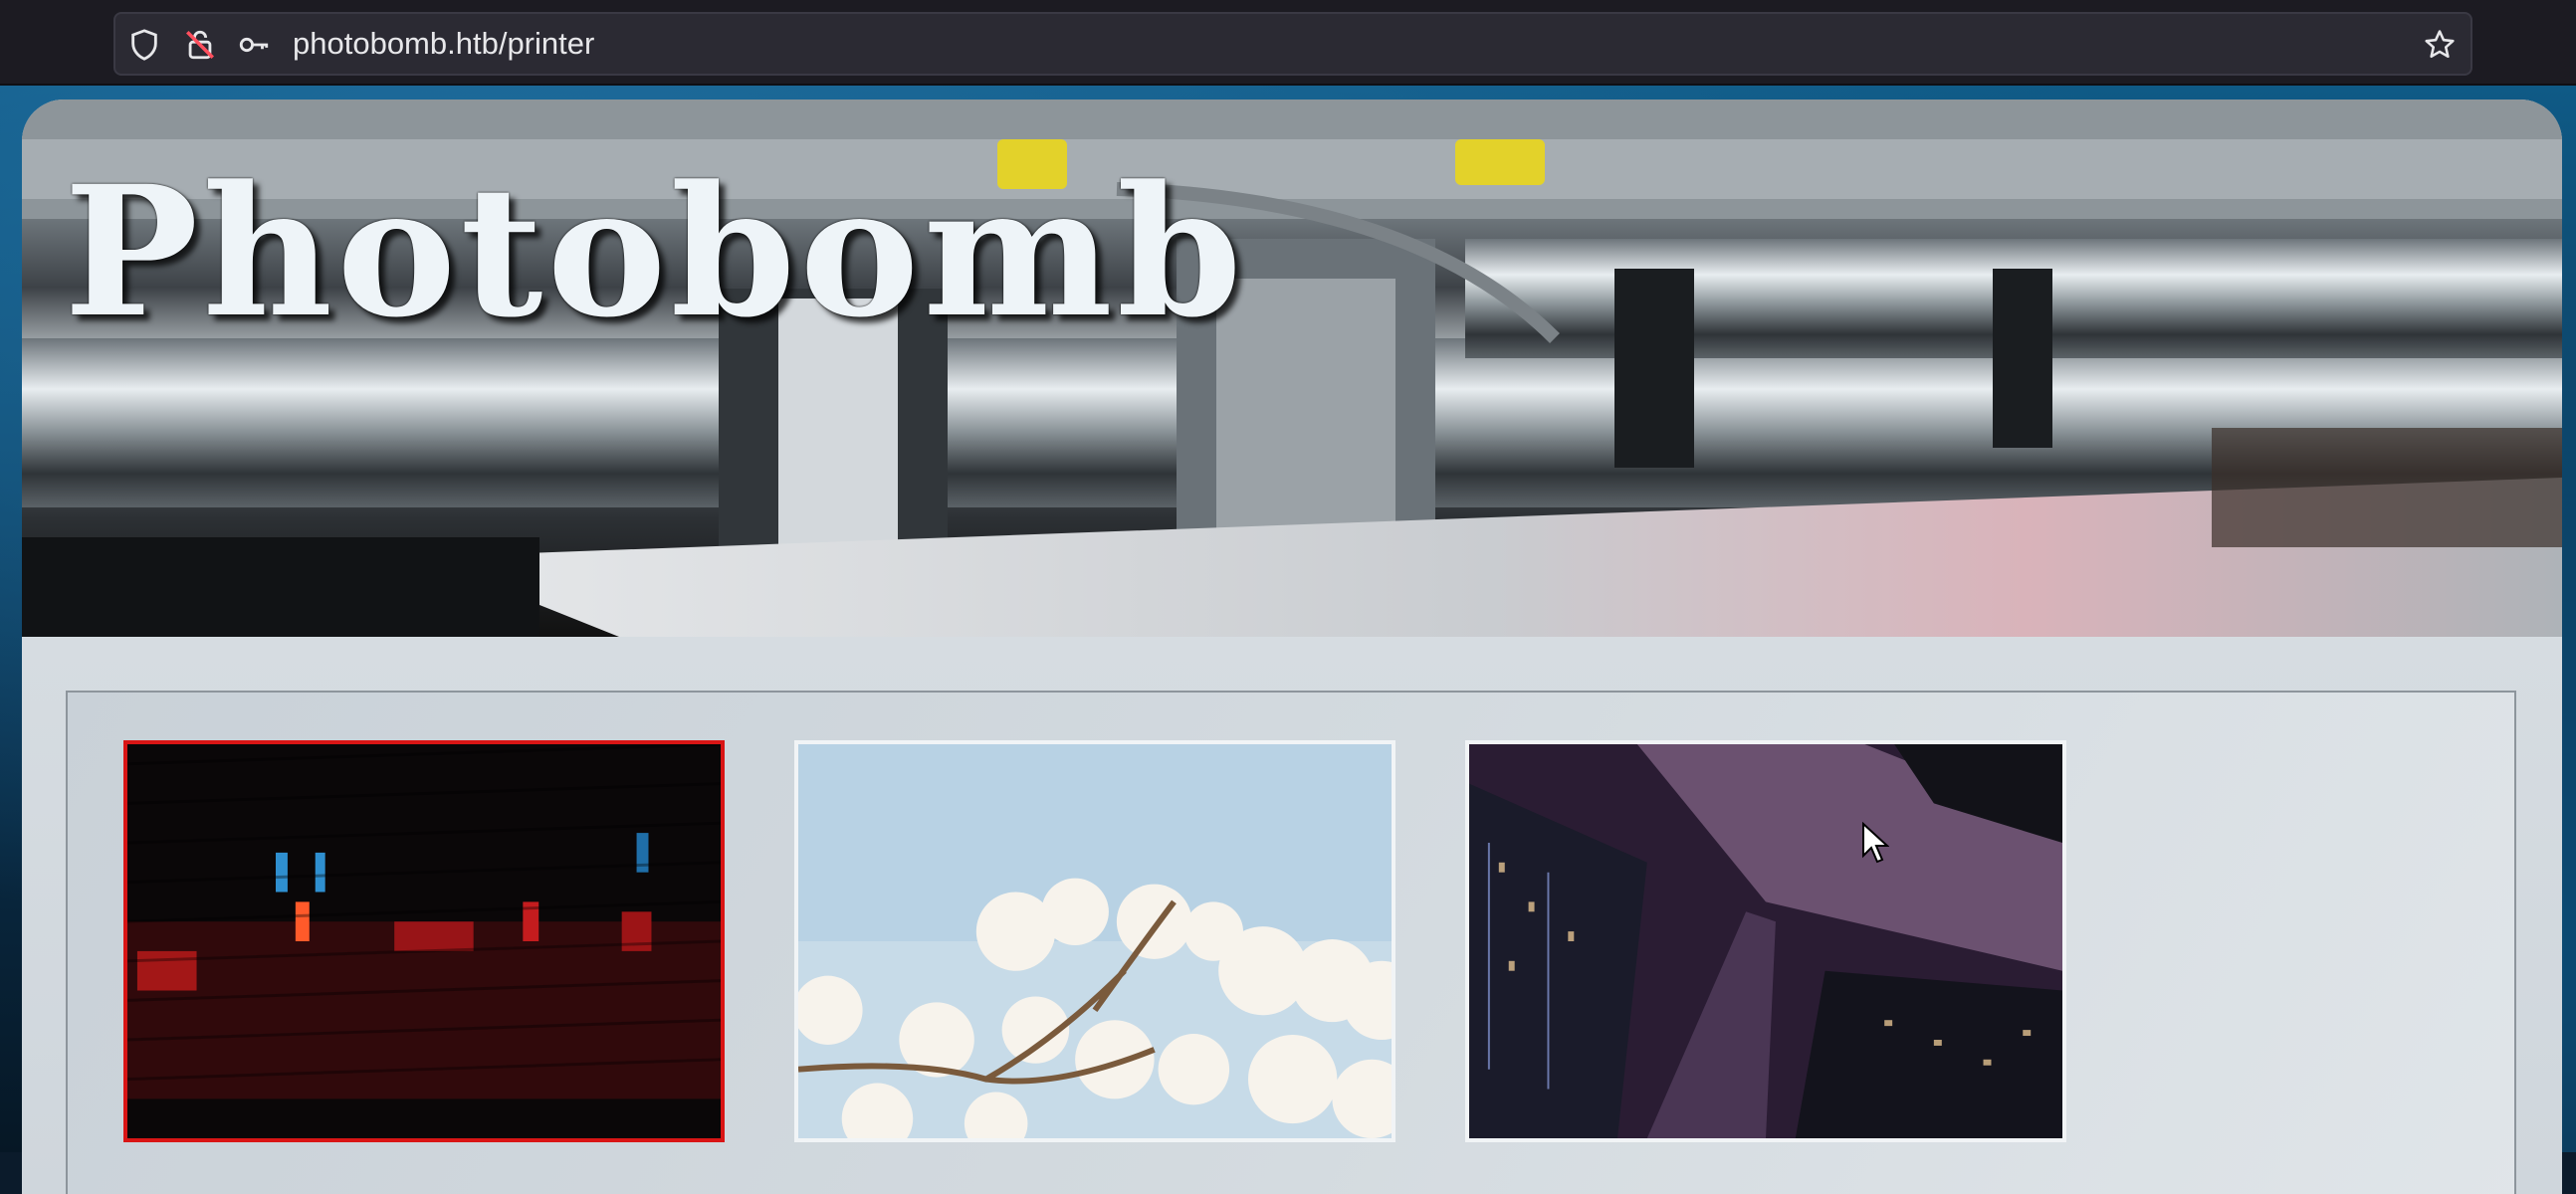  Describe the element at coordinates (254, 45) in the screenshot. I see `key-icon` at that location.